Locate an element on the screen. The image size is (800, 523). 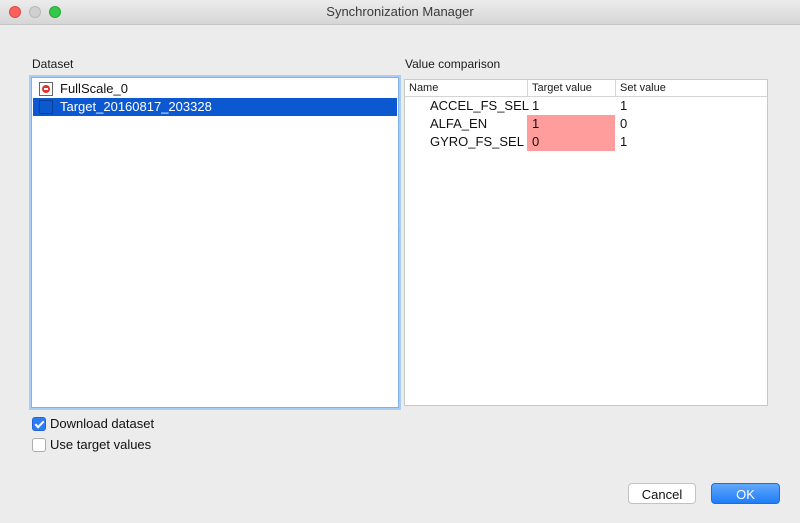
cell-target-value-mismatch: 0 is located at coordinates (571, 142).